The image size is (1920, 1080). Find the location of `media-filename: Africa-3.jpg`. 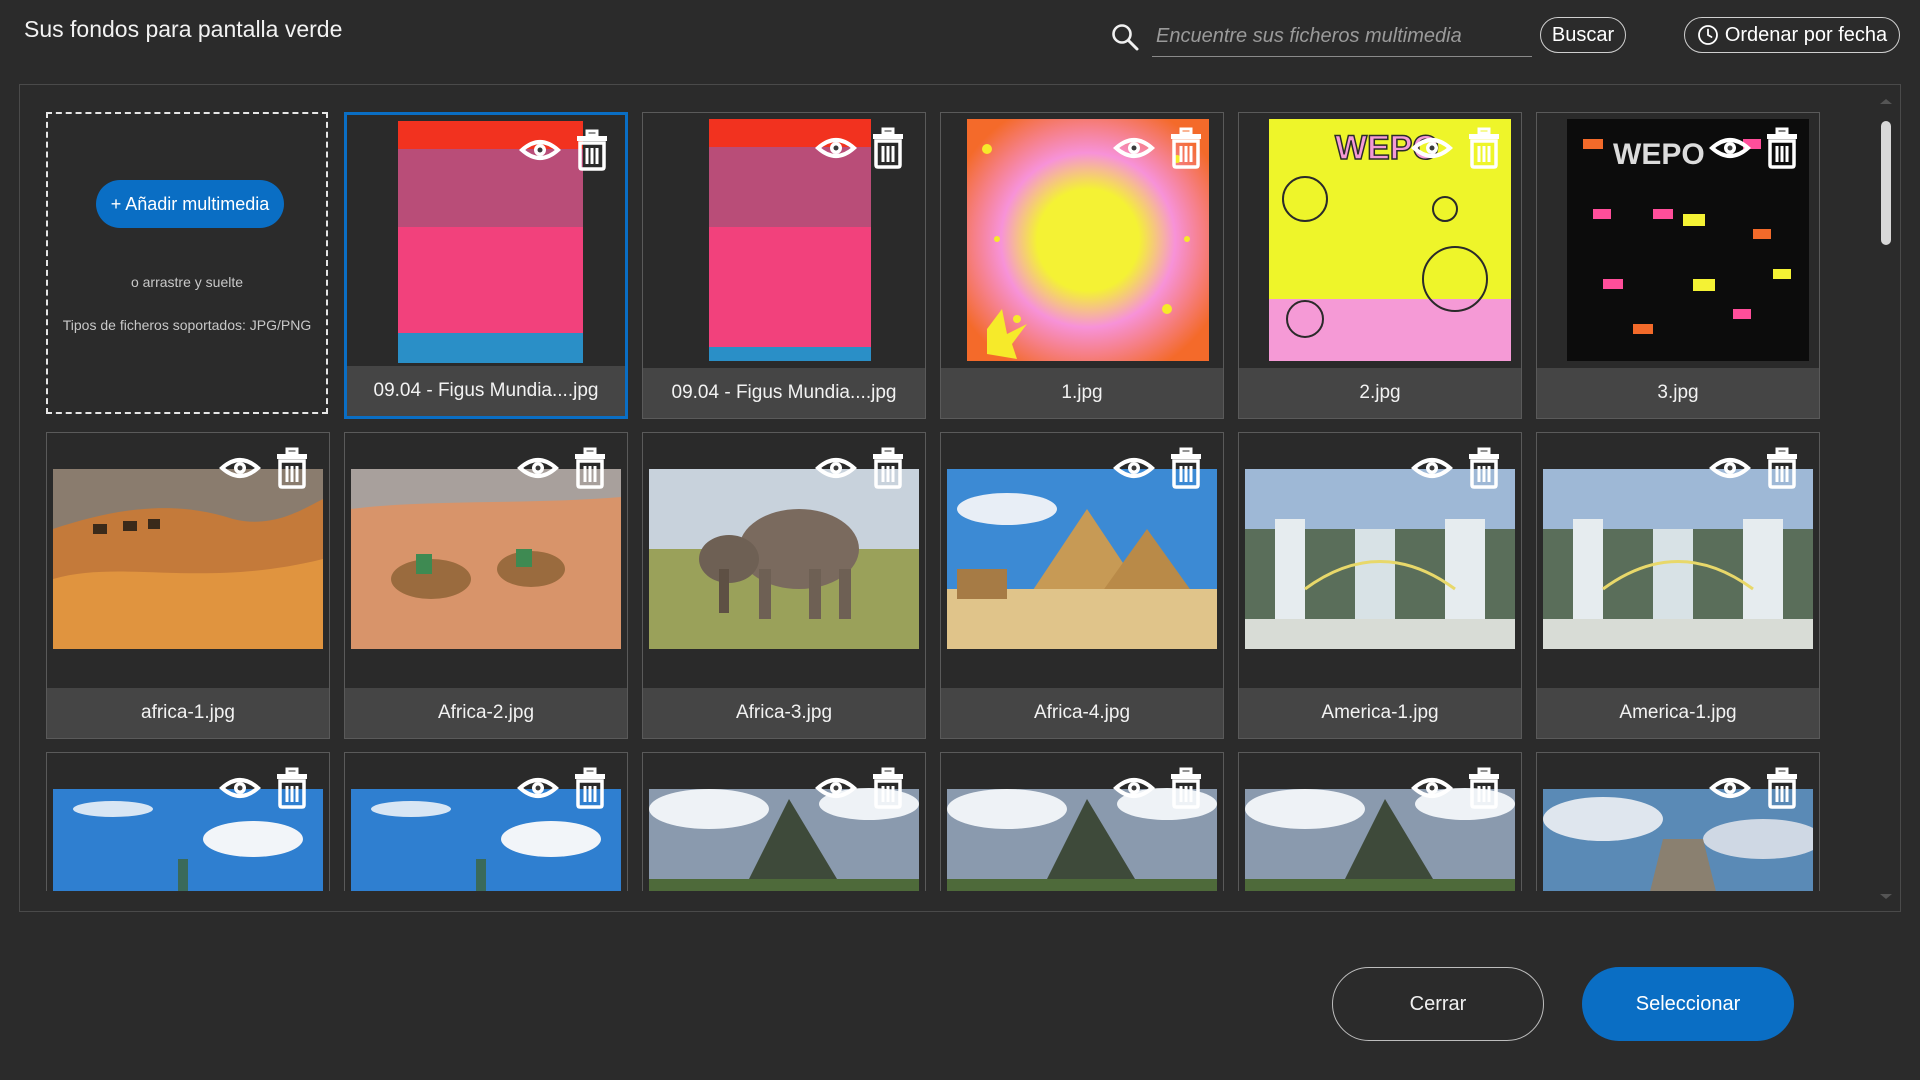

media-filename: Africa-3.jpg is located at coordinates (784, 713).